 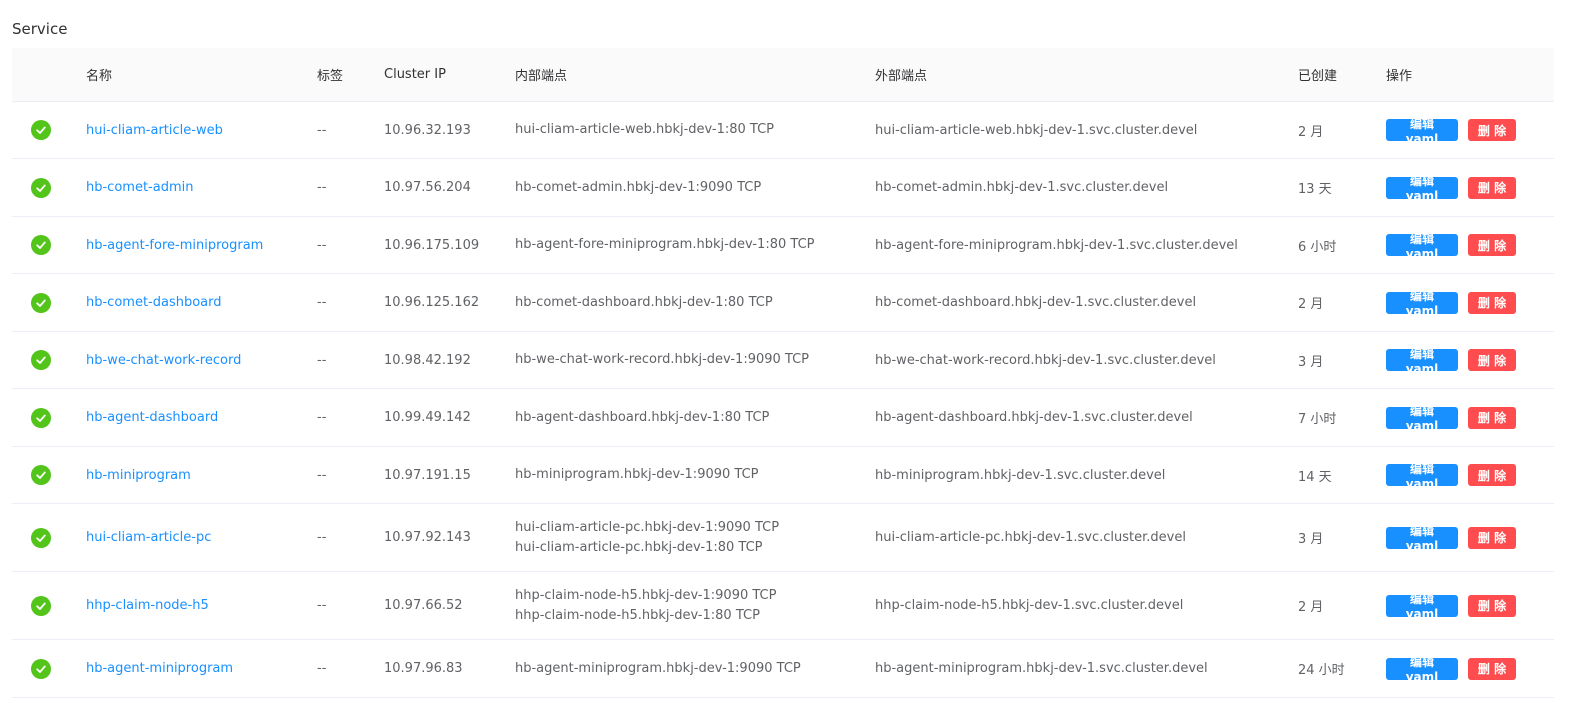 What do you see at coordinates (432, 302) in the screenshot?
I see `cluster-ip-cell: 10.96.125.162` at bounding box center [432, 302].